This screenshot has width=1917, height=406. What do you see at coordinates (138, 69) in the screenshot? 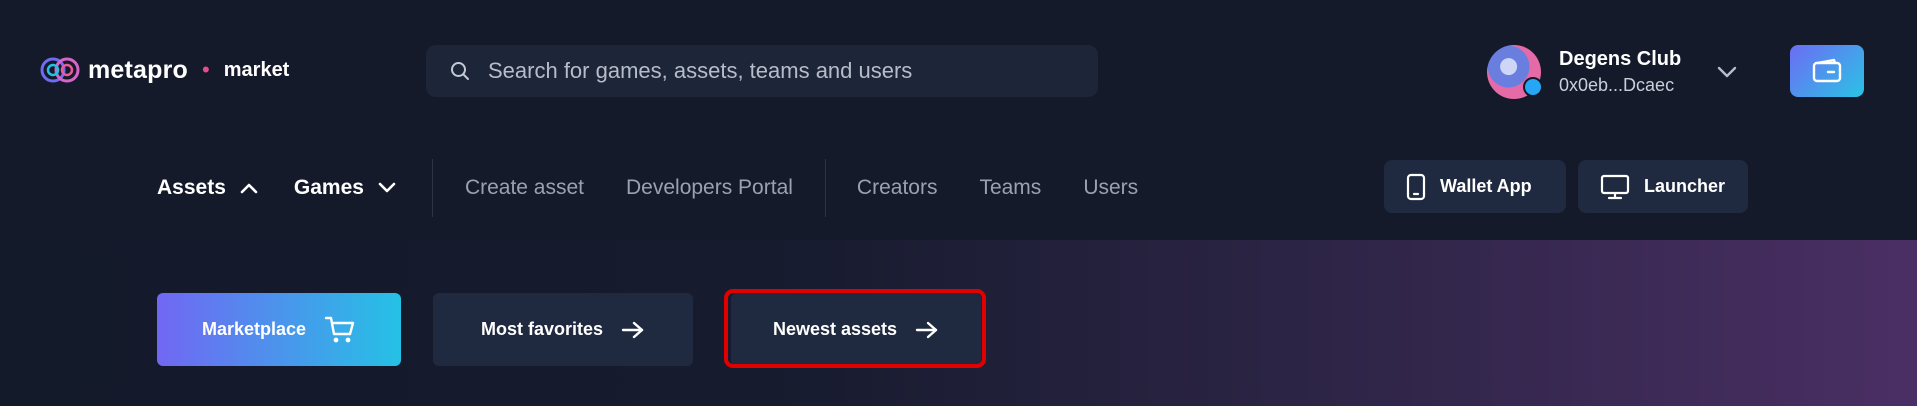
I see `logo-text: metapro` at bounding box center [138, 69].